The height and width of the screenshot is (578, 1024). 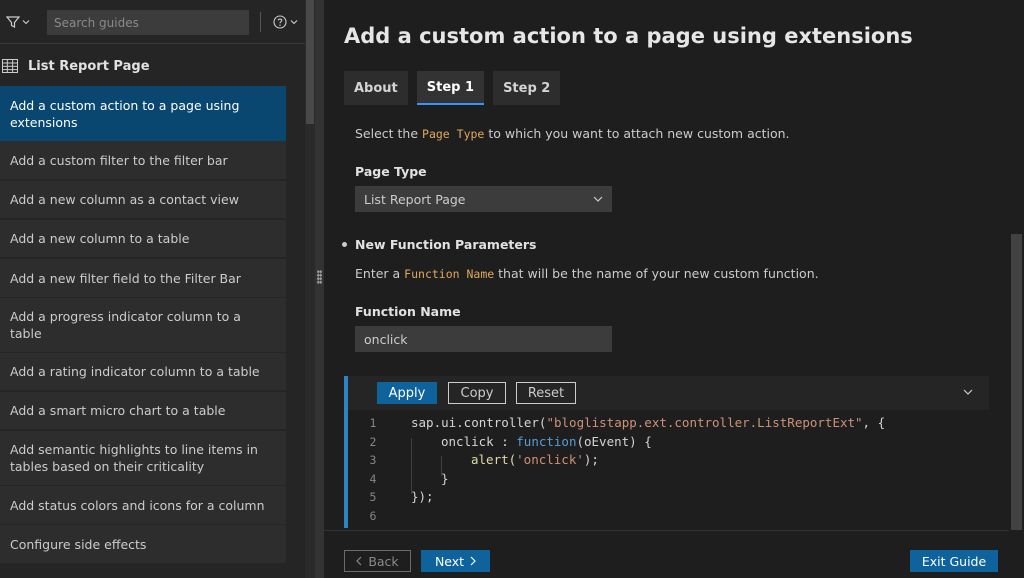 What do you see at coordinates (668, 461) in the screenshot?
I see `code-line: 3 alert('onclick');` at bounding box center [668, 461].